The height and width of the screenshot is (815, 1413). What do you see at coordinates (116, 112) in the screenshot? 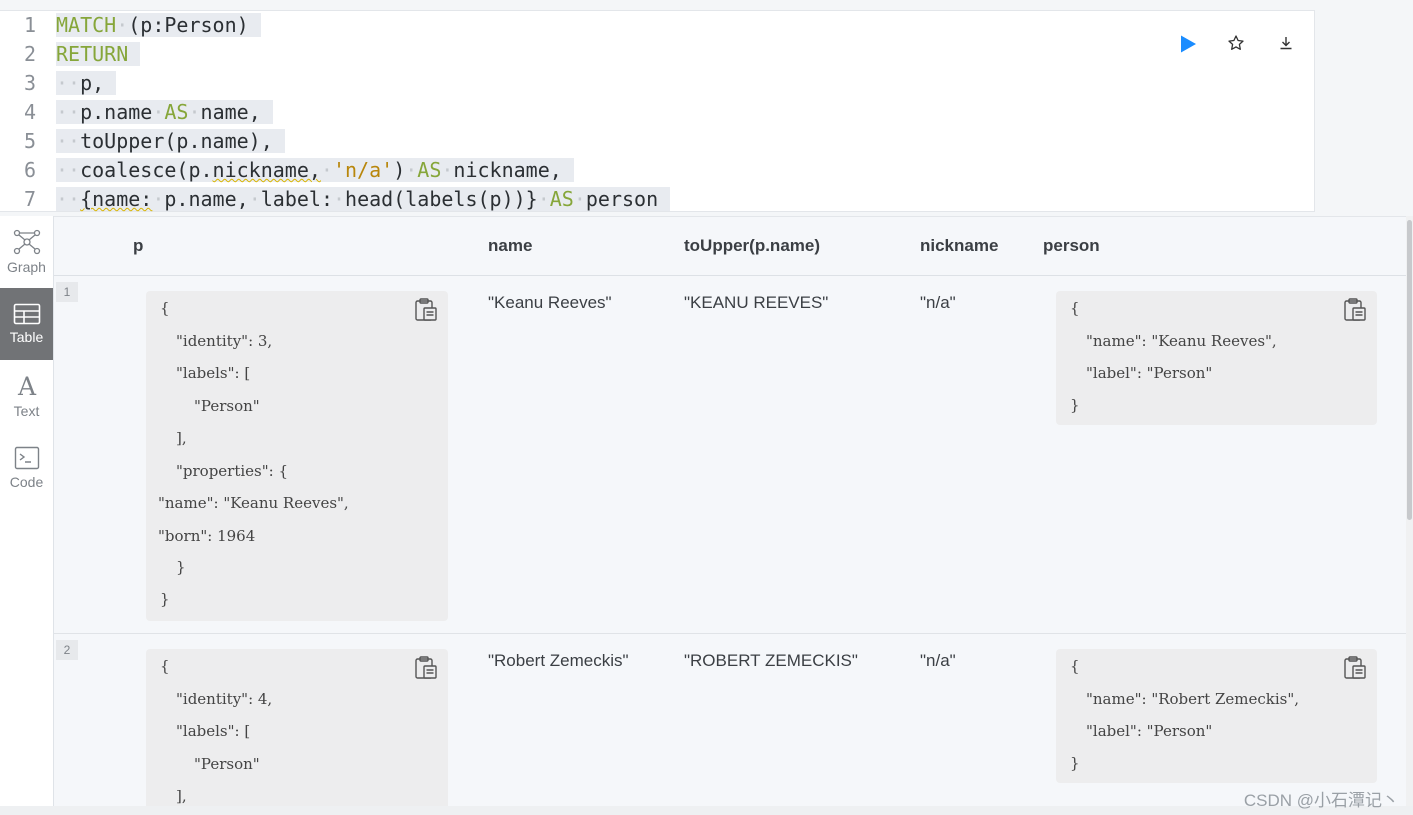
I see `code-token: p.name` at bounding box center [116, 112].